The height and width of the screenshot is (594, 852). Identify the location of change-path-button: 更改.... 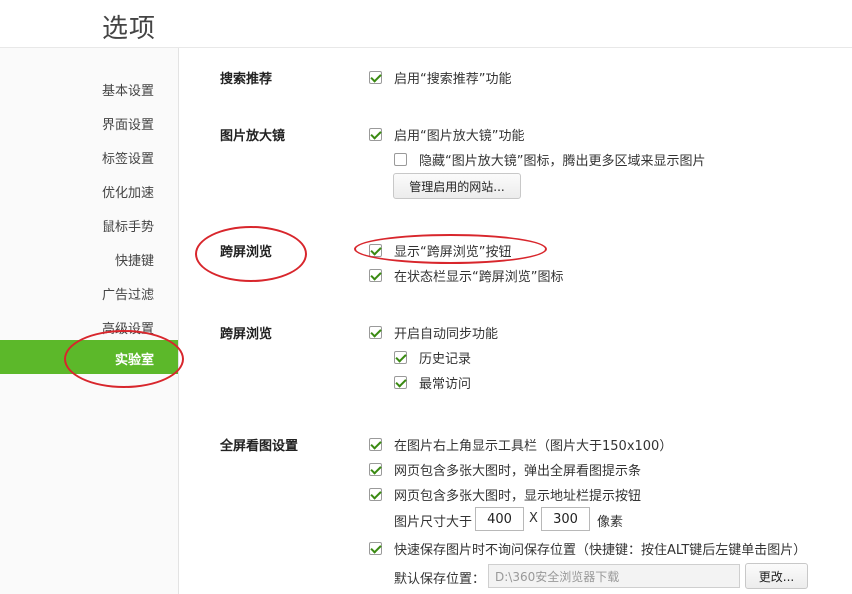
(776, 576).